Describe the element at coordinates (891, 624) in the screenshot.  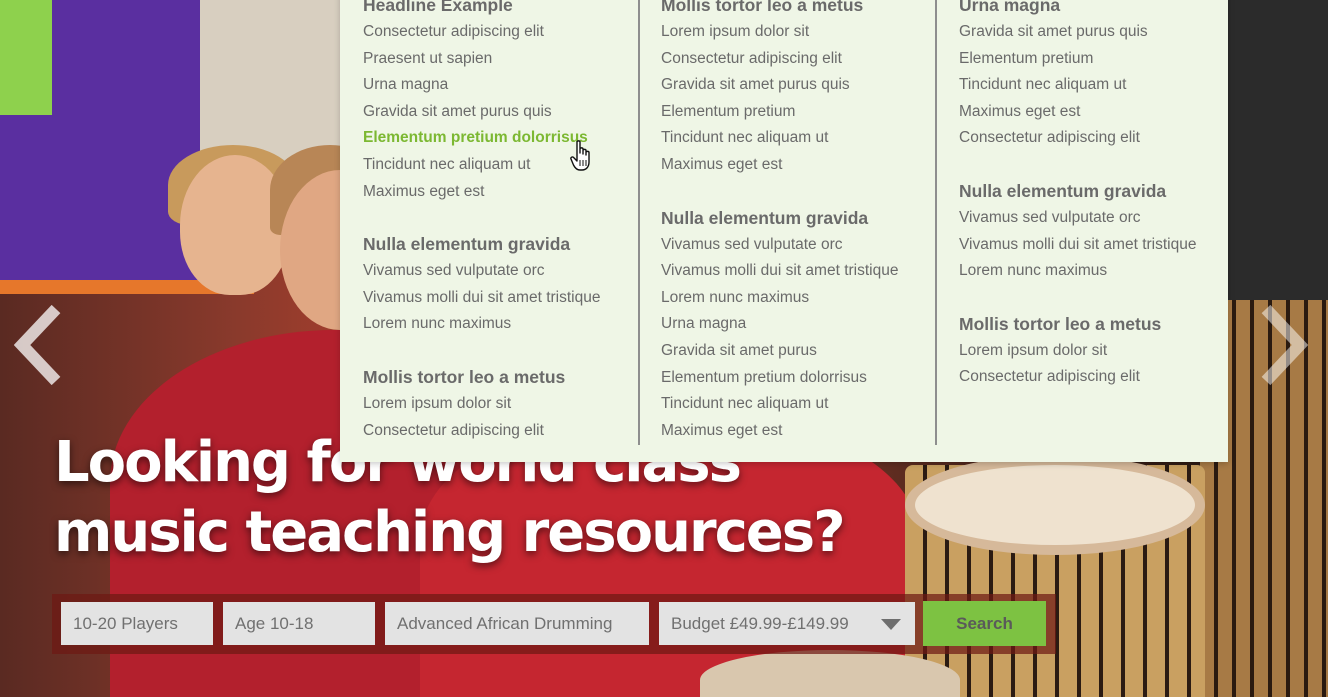
I see `caret-down-icon` at that location.